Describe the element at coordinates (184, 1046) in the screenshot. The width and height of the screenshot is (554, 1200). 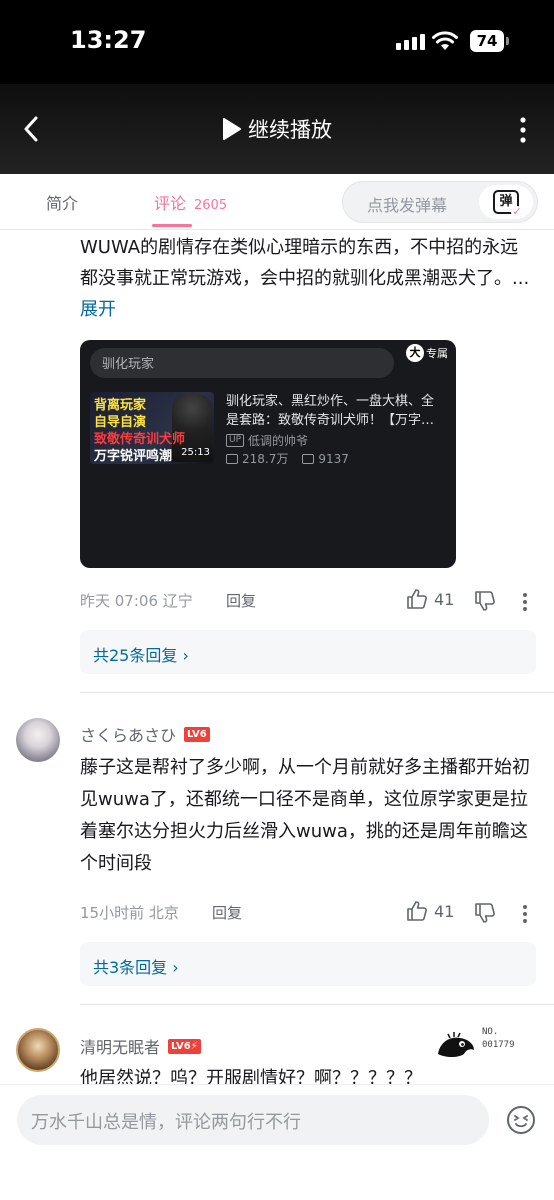
I see `level-badge: LV6⚡` at that location.